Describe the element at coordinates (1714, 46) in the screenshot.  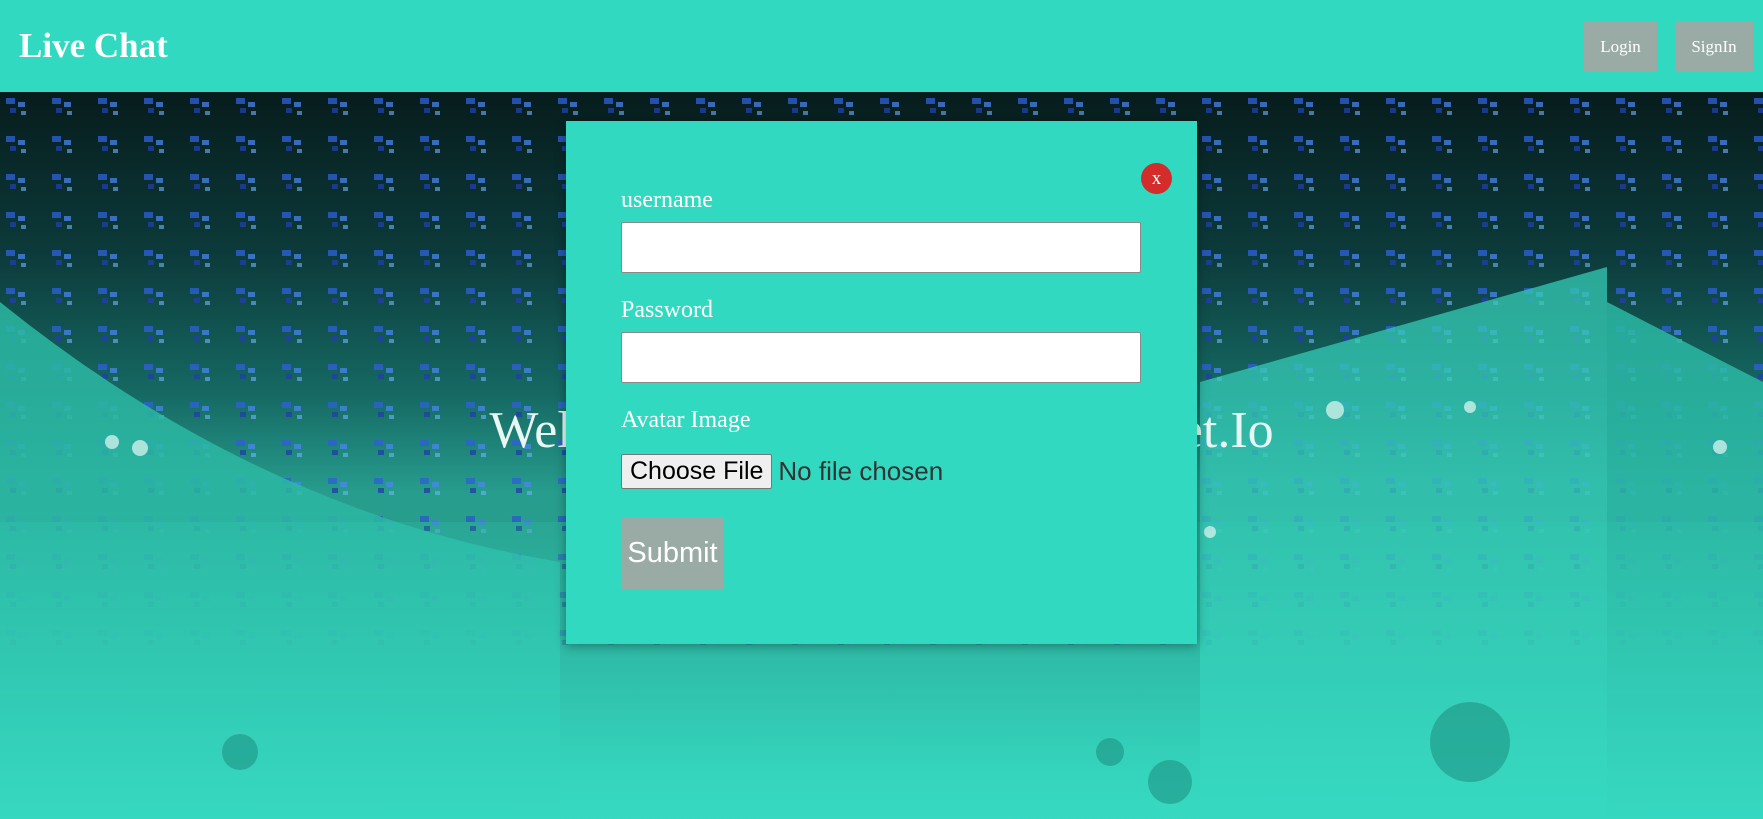
I see `signin-button: SignIn` at that location.